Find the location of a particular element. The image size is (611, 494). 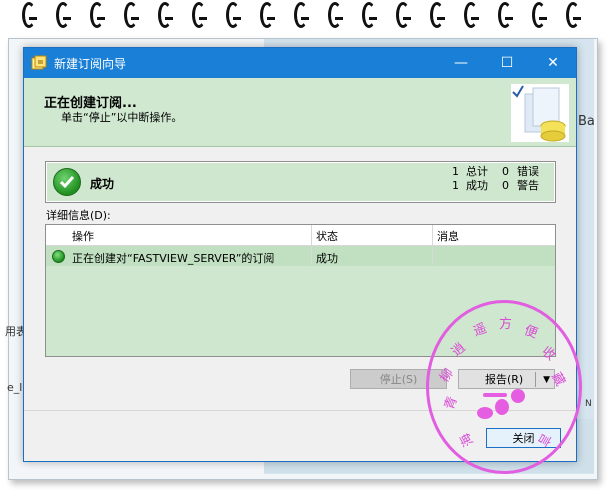

maximize-button: ☐ is located at coordinates (507, 63).